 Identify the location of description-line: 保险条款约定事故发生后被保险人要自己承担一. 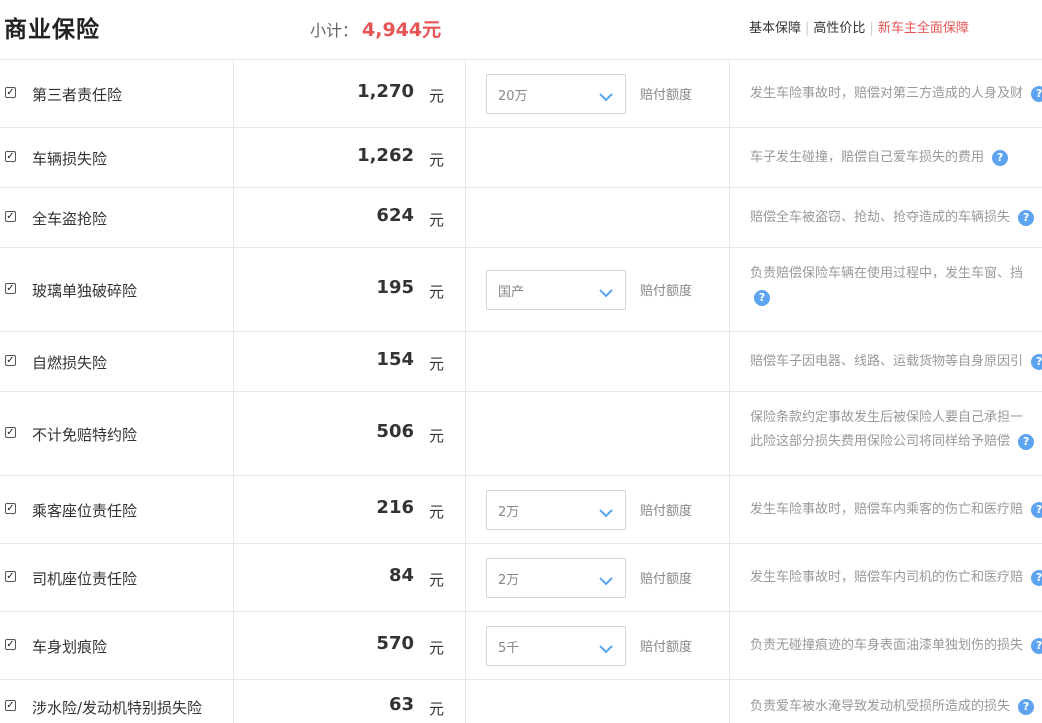
(887, 417).